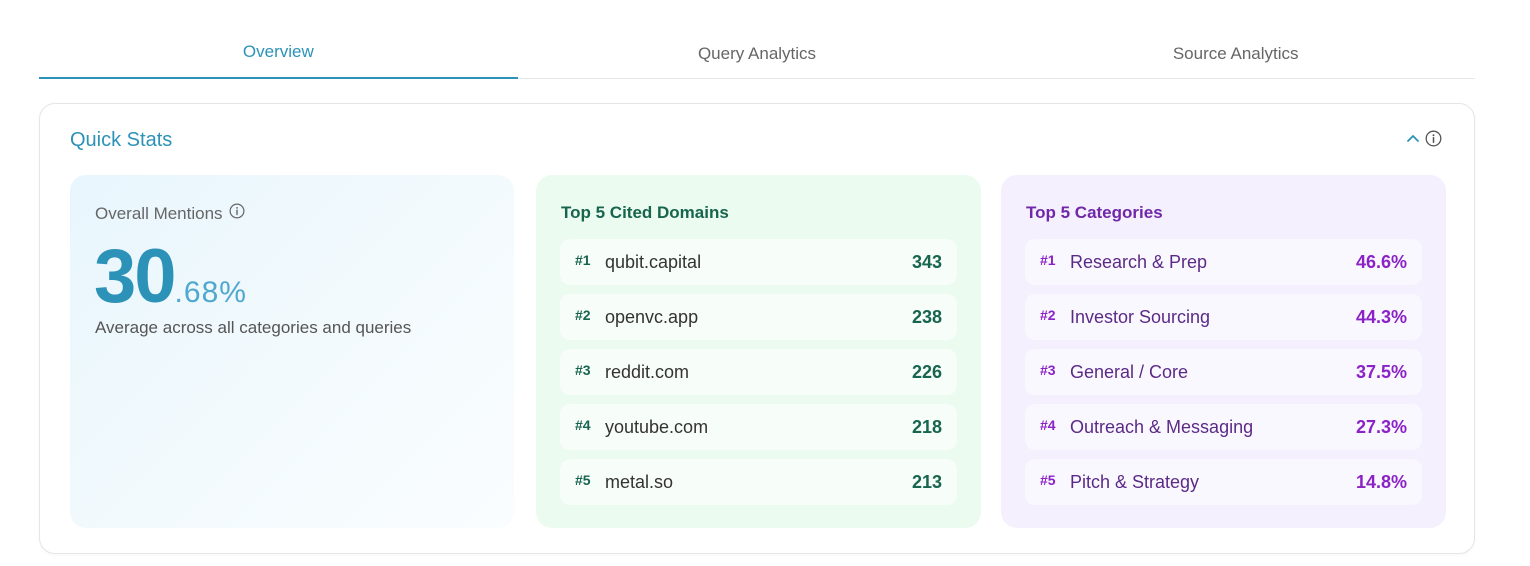  What do you see at coordinates (657, 426) in the screenshot?
I see `domain-name: youtube.com` at bounding box center [657, 426].